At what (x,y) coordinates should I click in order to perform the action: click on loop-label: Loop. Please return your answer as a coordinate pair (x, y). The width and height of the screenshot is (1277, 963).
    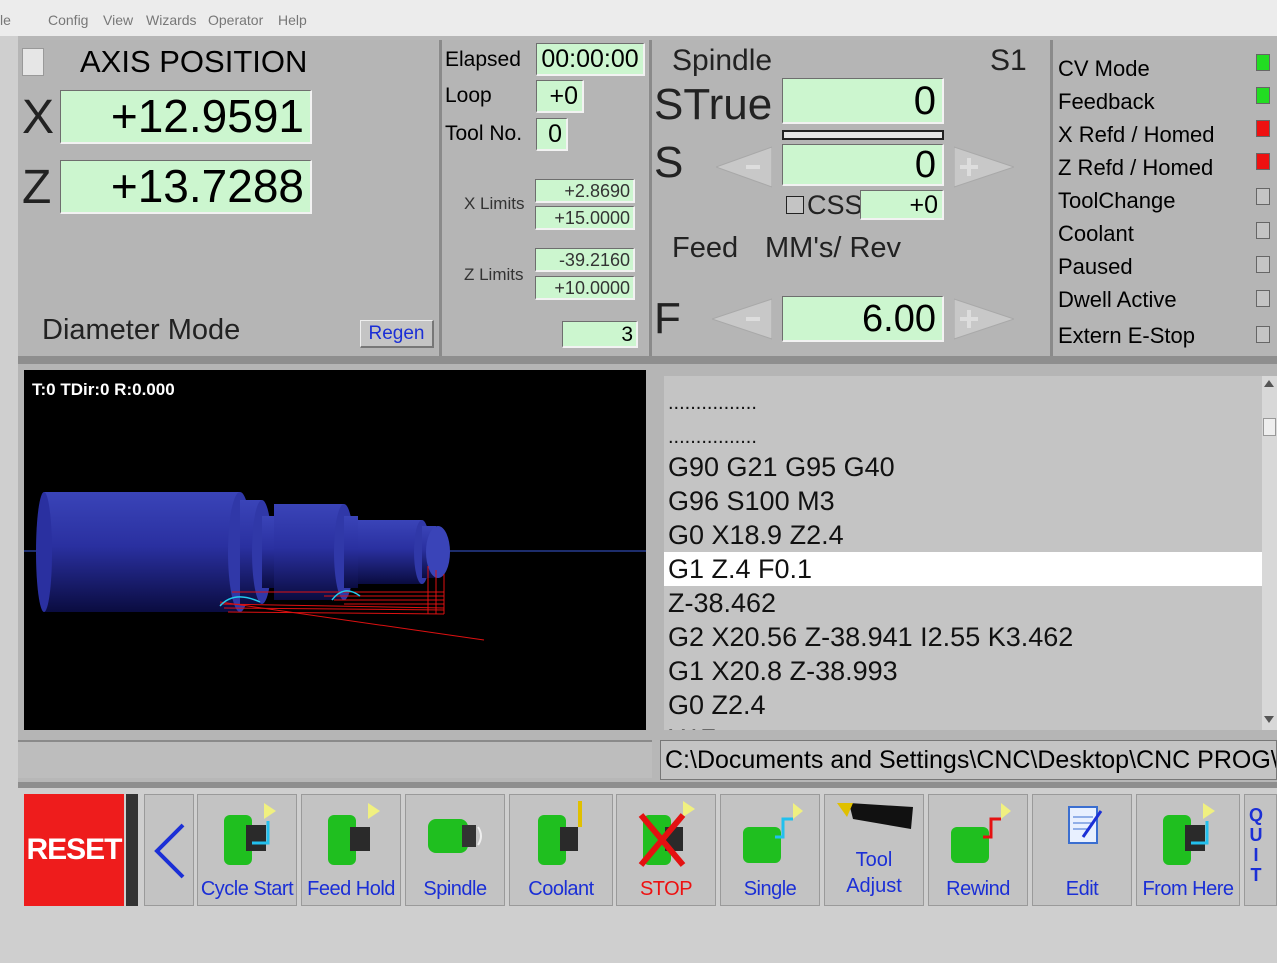
    Looking at the image, I should click on (468, 95).